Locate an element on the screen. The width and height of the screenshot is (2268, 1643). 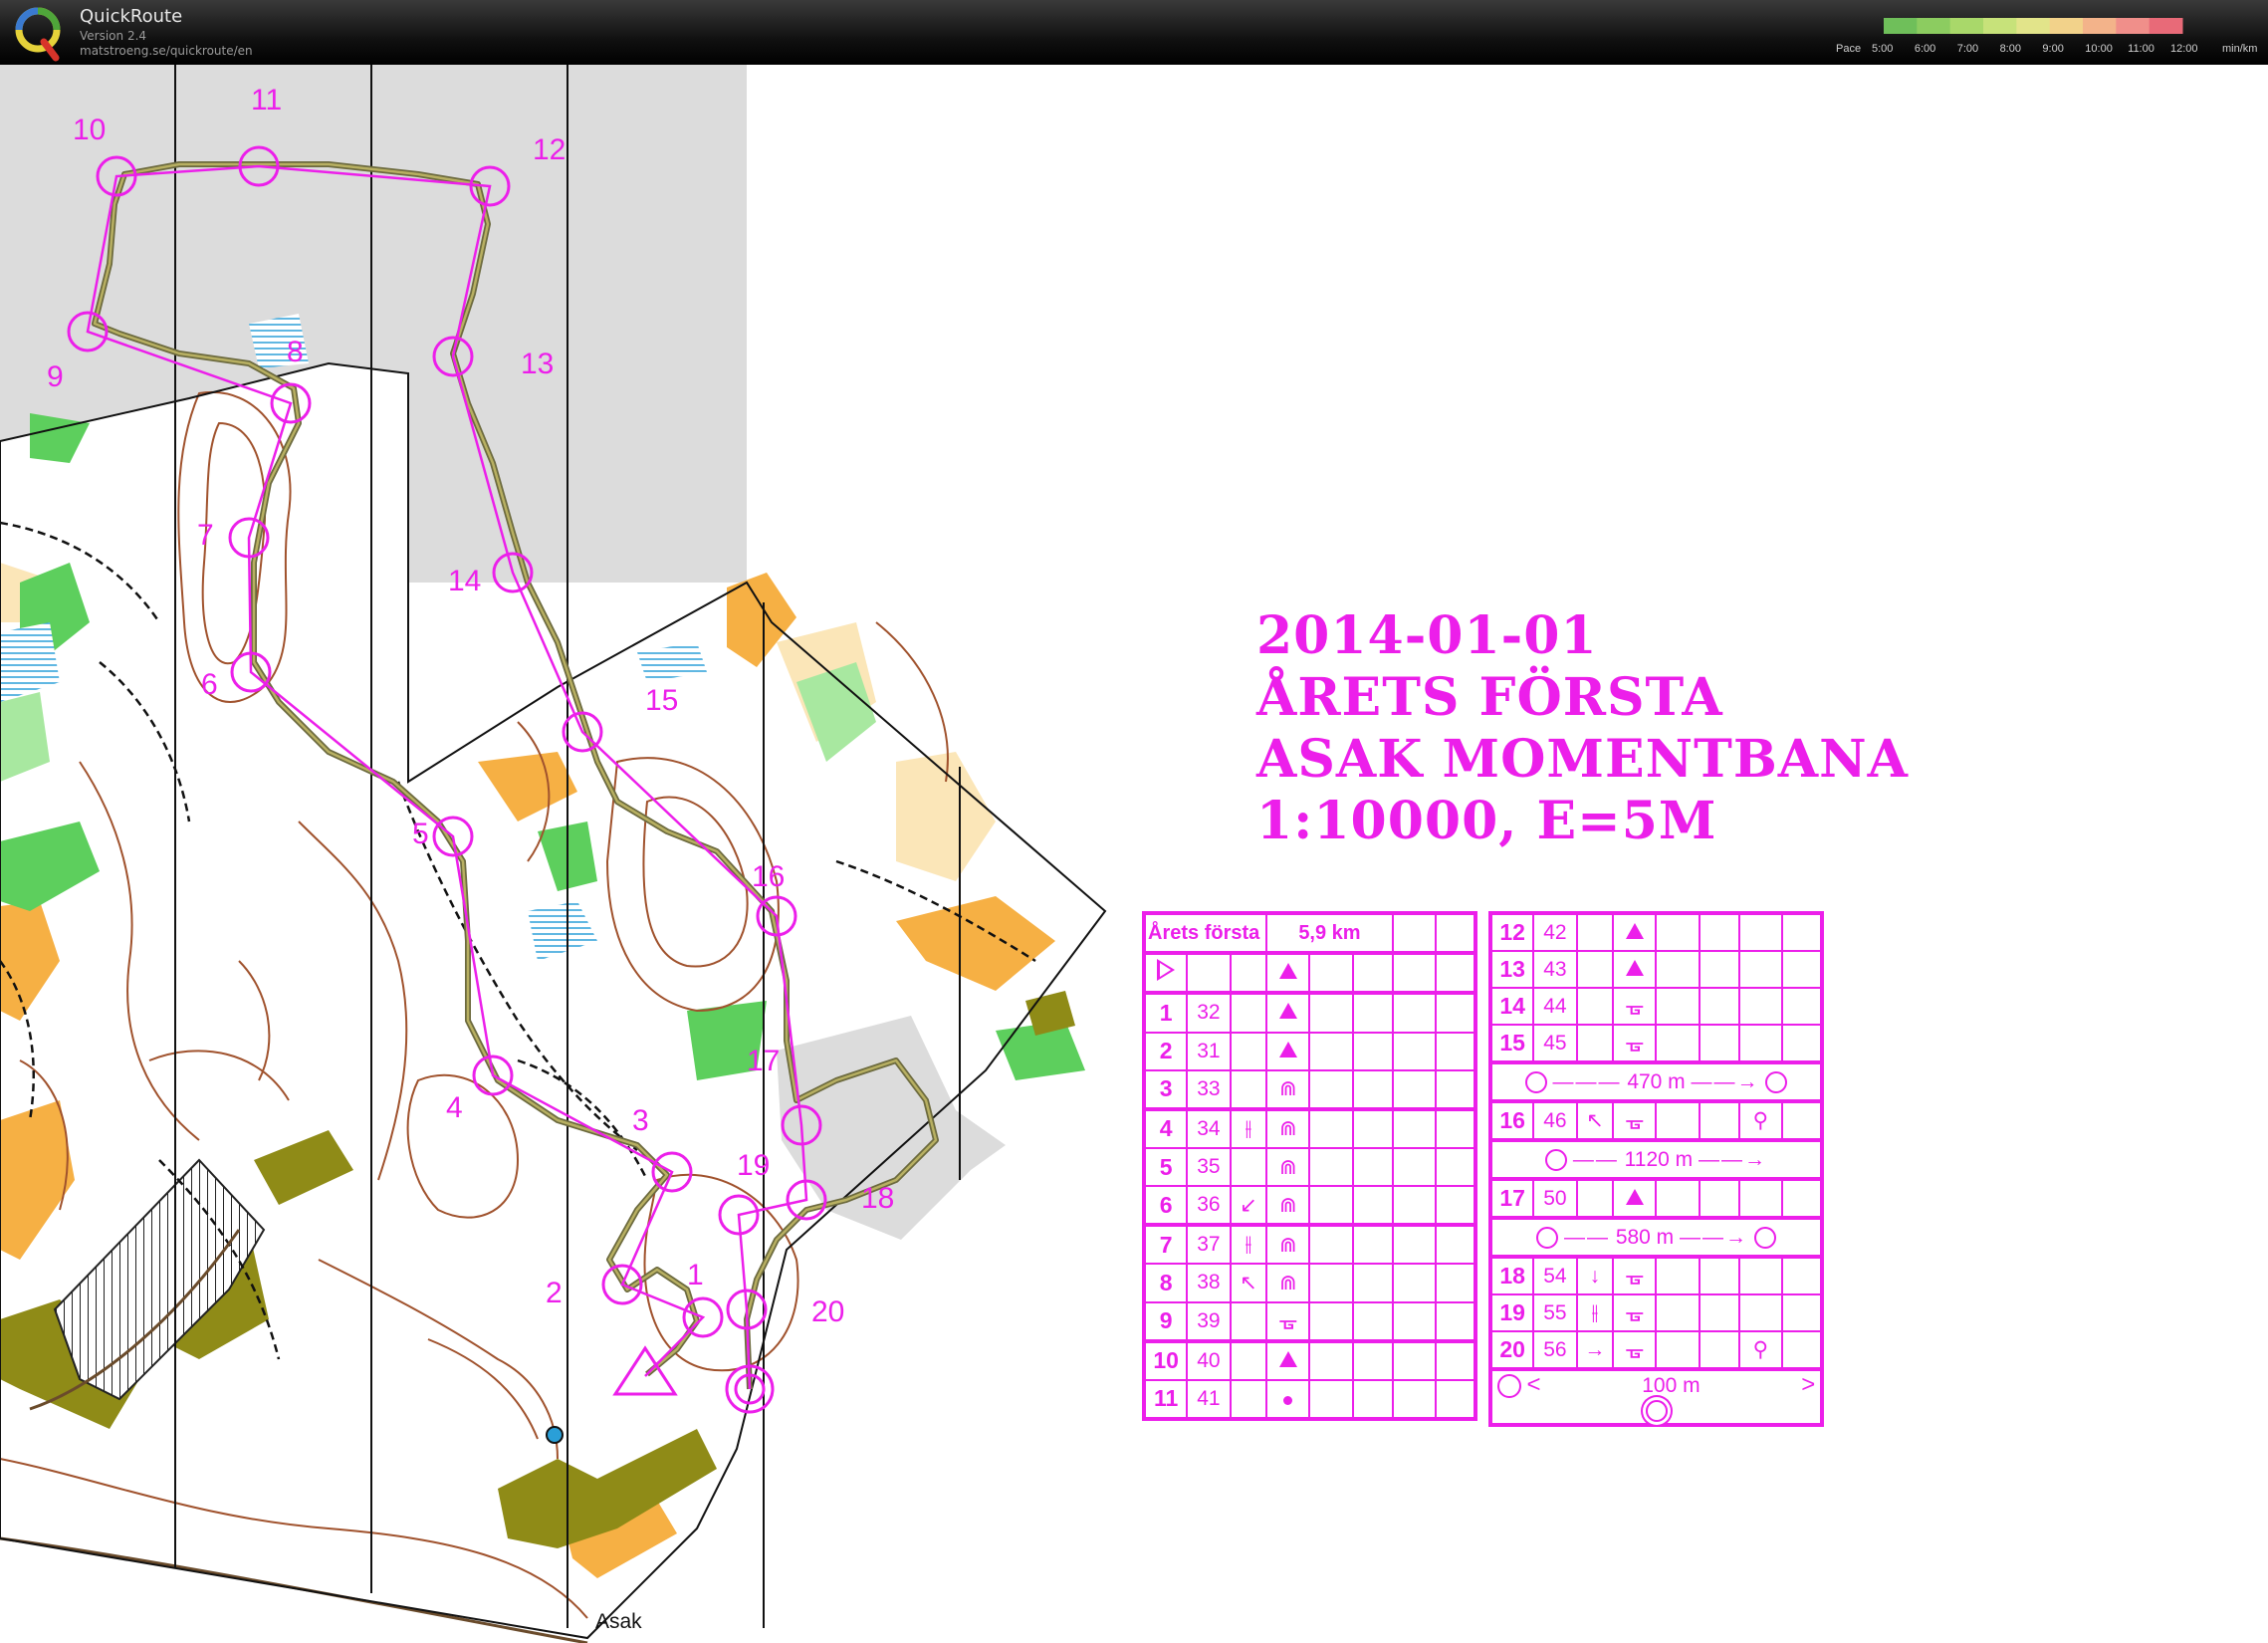
cd-row: 3 33 ⋒ is located at coordinates (1309, 1089).